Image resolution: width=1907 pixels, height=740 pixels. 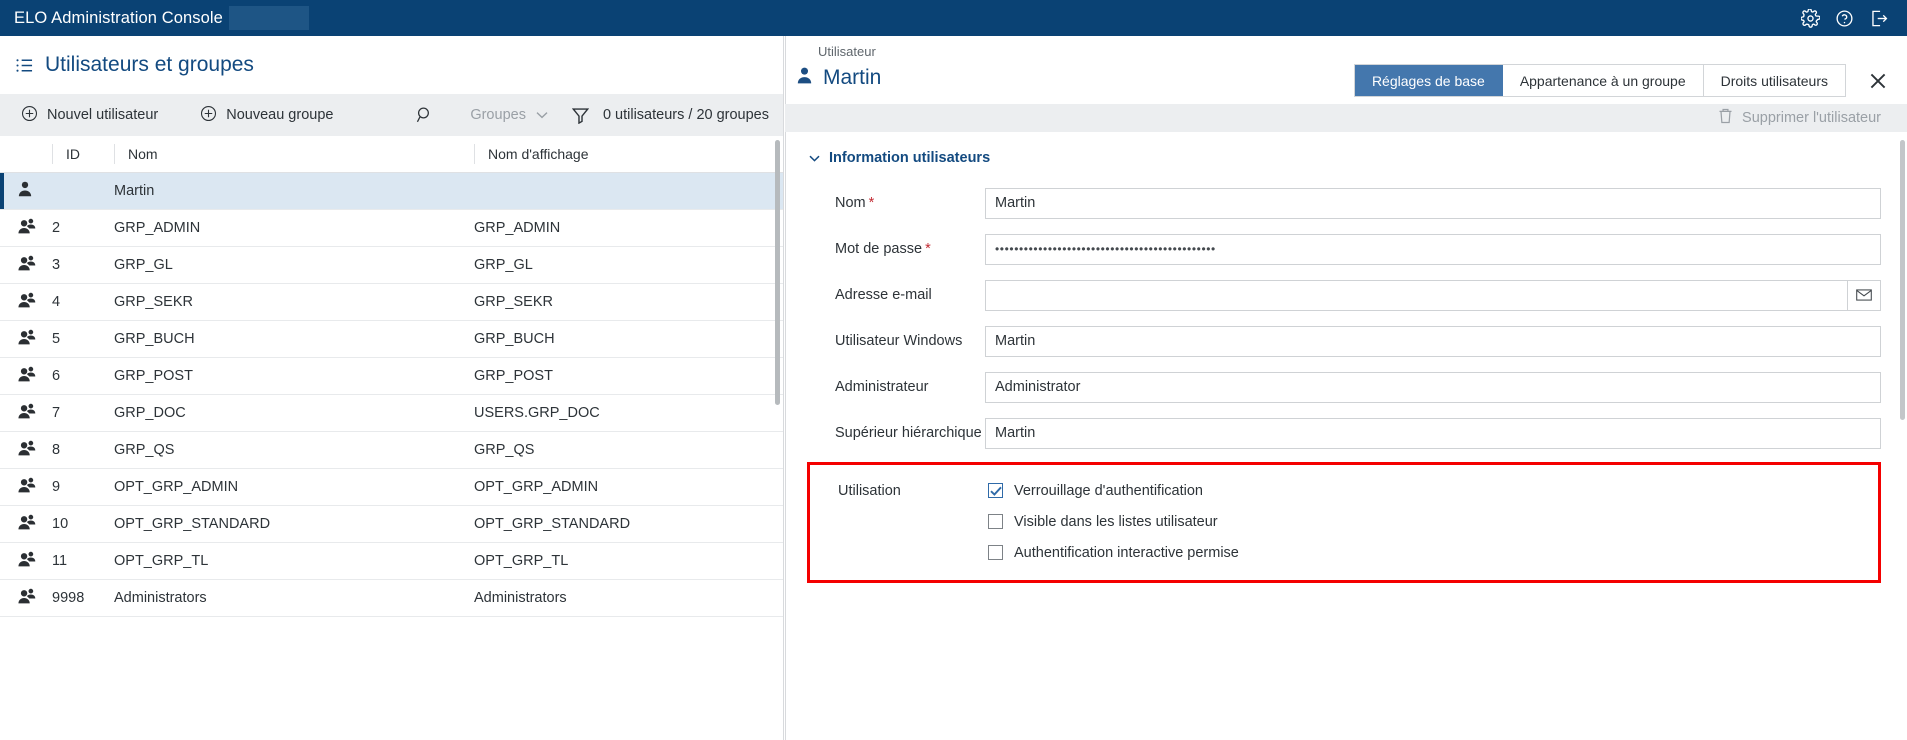 I want to click on table-row: 9998 Administrators Administrators, so click(x=391, y=598).